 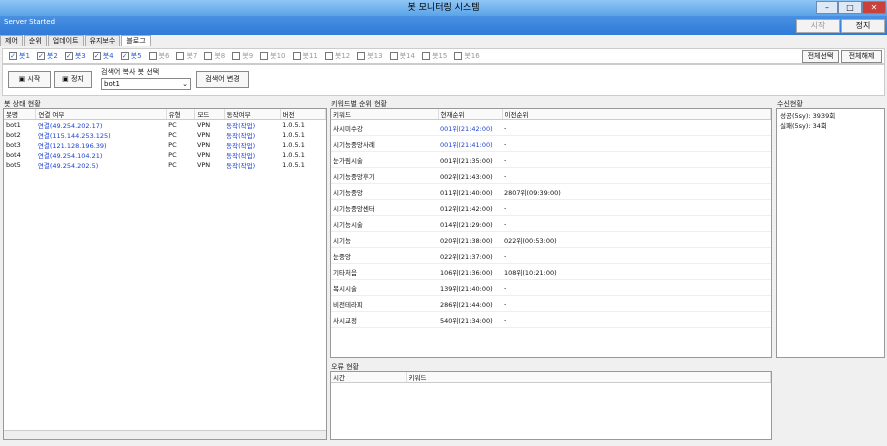 I want to click on bot-checkbox: 봇7, so click(x=186, y=56).